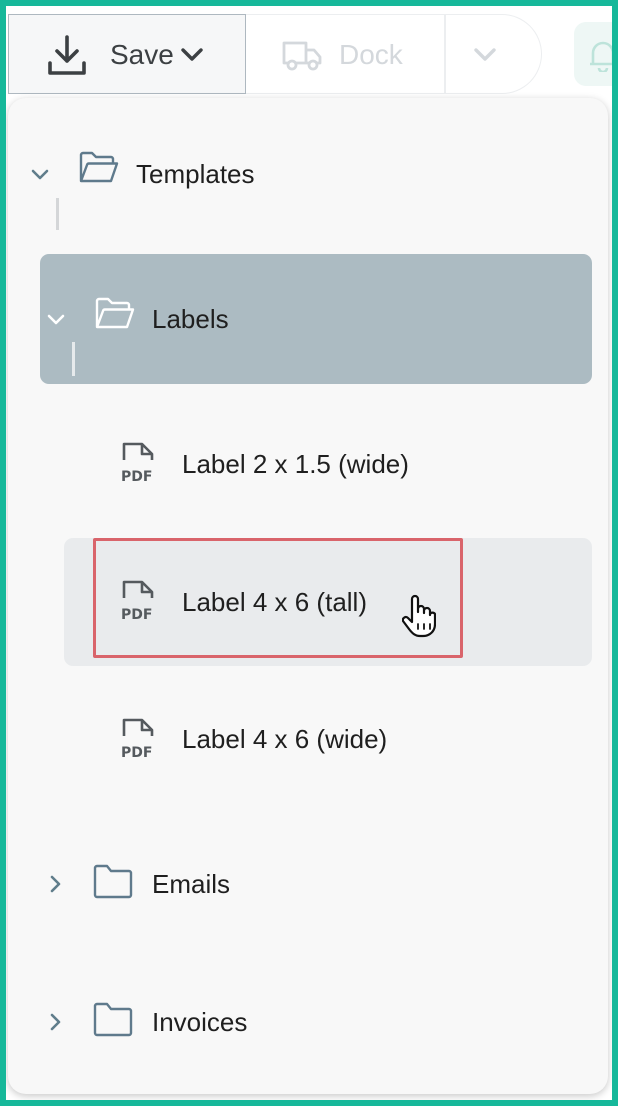  I want to click on tree-item-label: Templates, so click(195, 174).